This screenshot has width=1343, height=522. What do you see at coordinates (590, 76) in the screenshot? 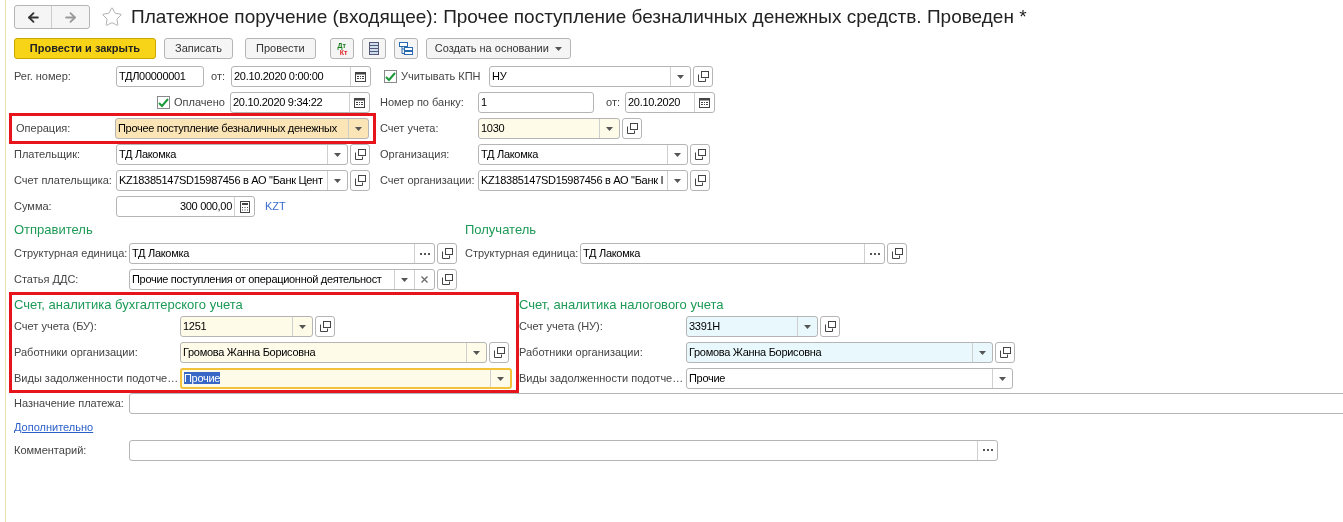
I see `input-field: НУ` at bounding box center [590, 76].